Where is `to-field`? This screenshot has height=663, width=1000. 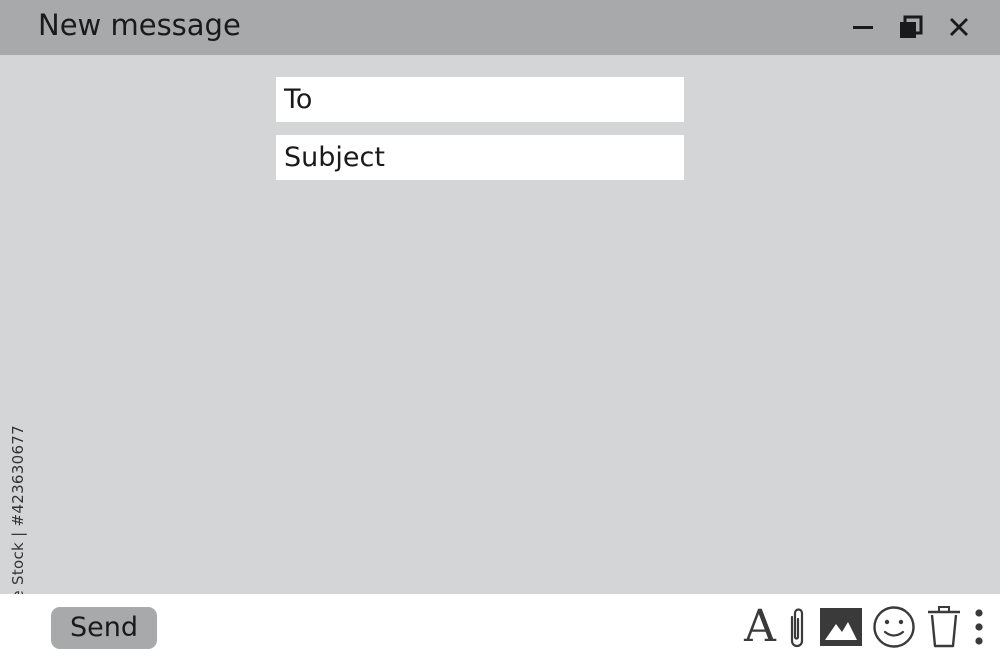
to-field is located at coordinates (480, 99).